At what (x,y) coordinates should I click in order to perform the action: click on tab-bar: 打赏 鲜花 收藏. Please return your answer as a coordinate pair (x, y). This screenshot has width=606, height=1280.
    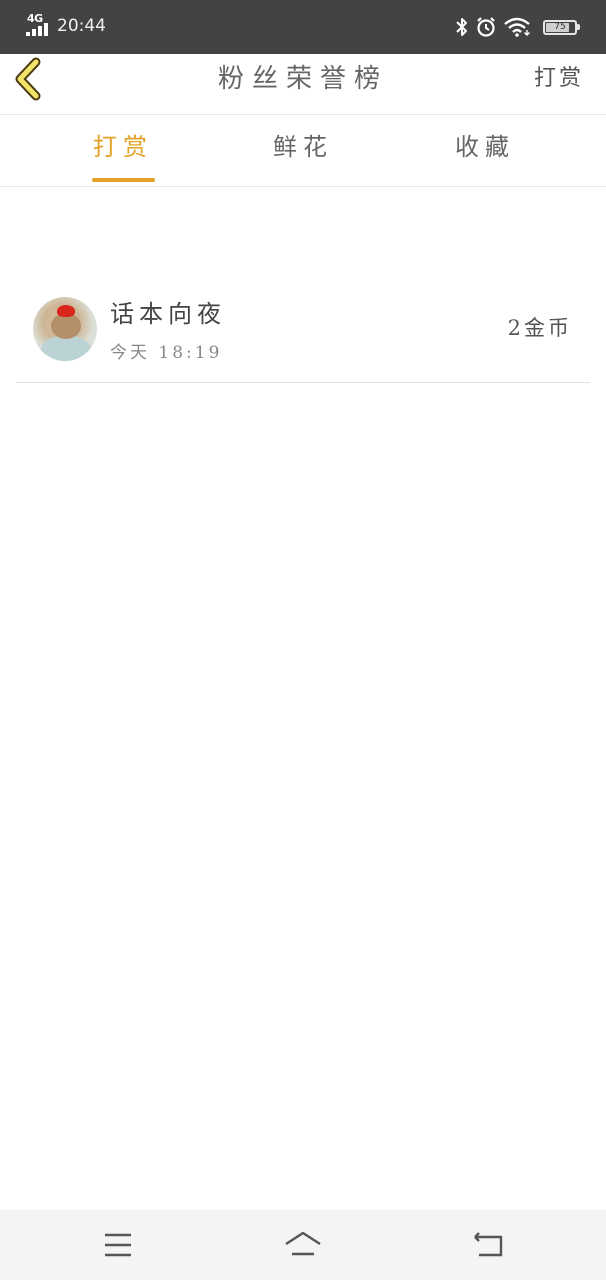
    Looking at the image, I should click on (303, 151).